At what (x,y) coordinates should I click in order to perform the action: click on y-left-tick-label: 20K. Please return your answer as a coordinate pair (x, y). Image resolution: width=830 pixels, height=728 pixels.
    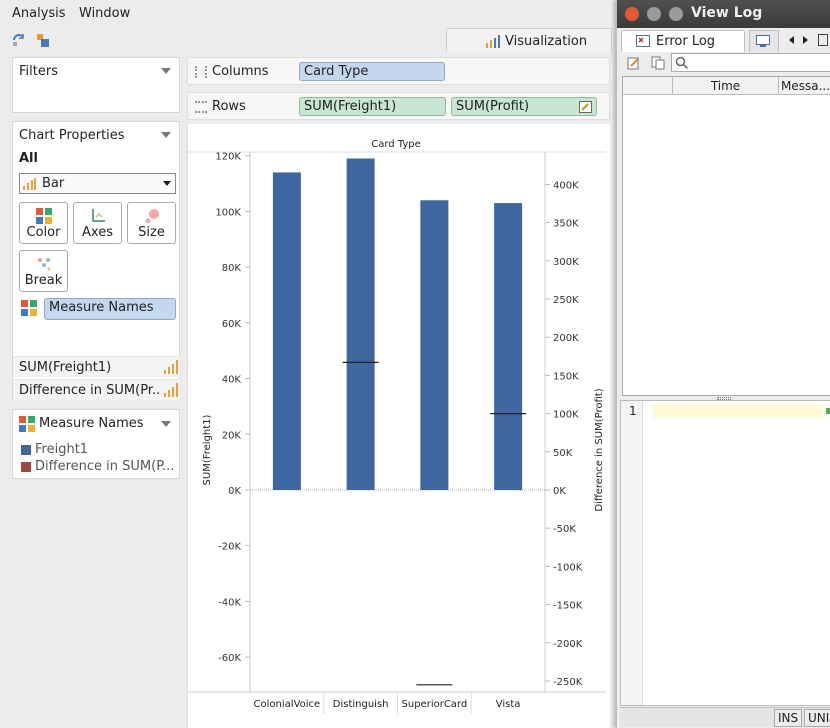
    Looking at the image, I should click on (232, 435).